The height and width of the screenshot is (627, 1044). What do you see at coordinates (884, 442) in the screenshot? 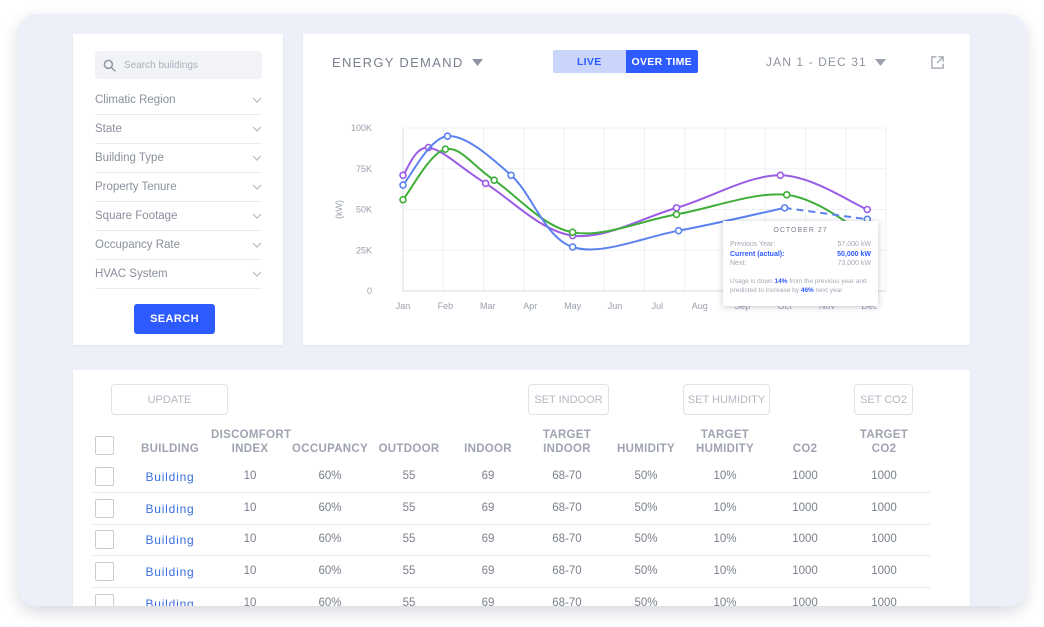
I see `column-header: TARGET CO2` at bounding box center [884, 442].